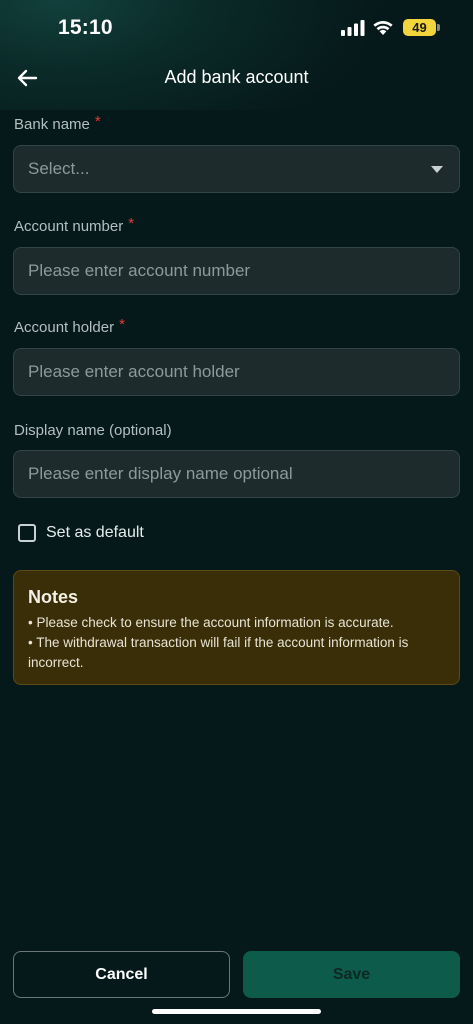 The image size is (473, 1024). I want to click on status-bar: 15:10 49, so click(236, 27).